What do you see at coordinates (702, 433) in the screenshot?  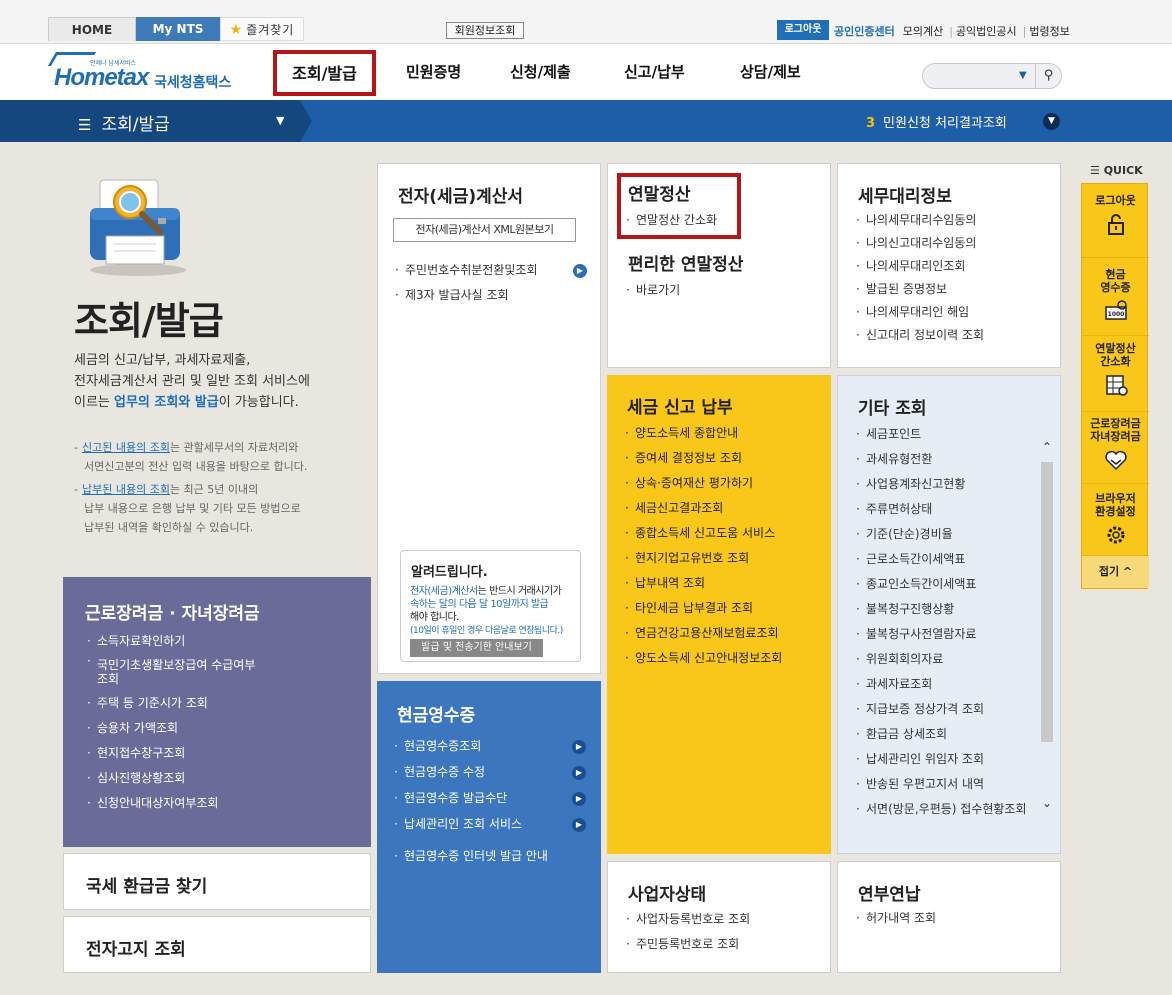 I see `list-item: 양도소득세 종합안내` at bounding box center [702, 433].